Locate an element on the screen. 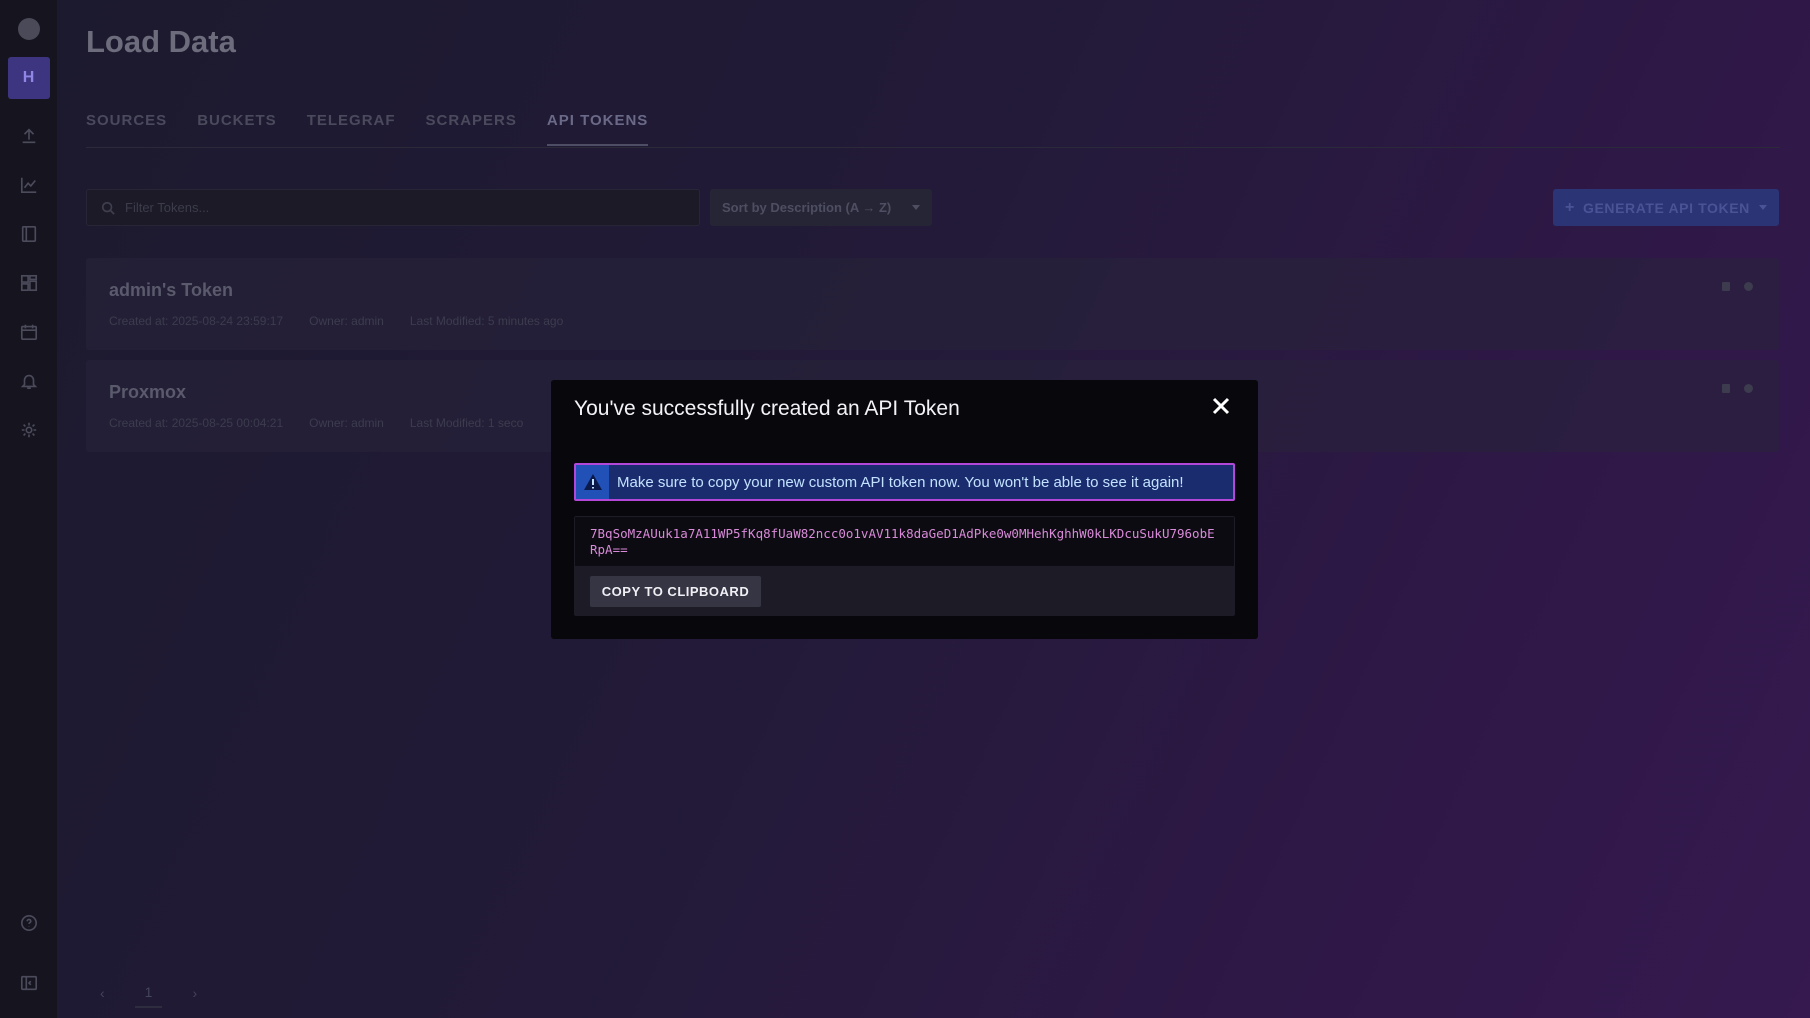  graph-icon is located at coordinates (29, 185).